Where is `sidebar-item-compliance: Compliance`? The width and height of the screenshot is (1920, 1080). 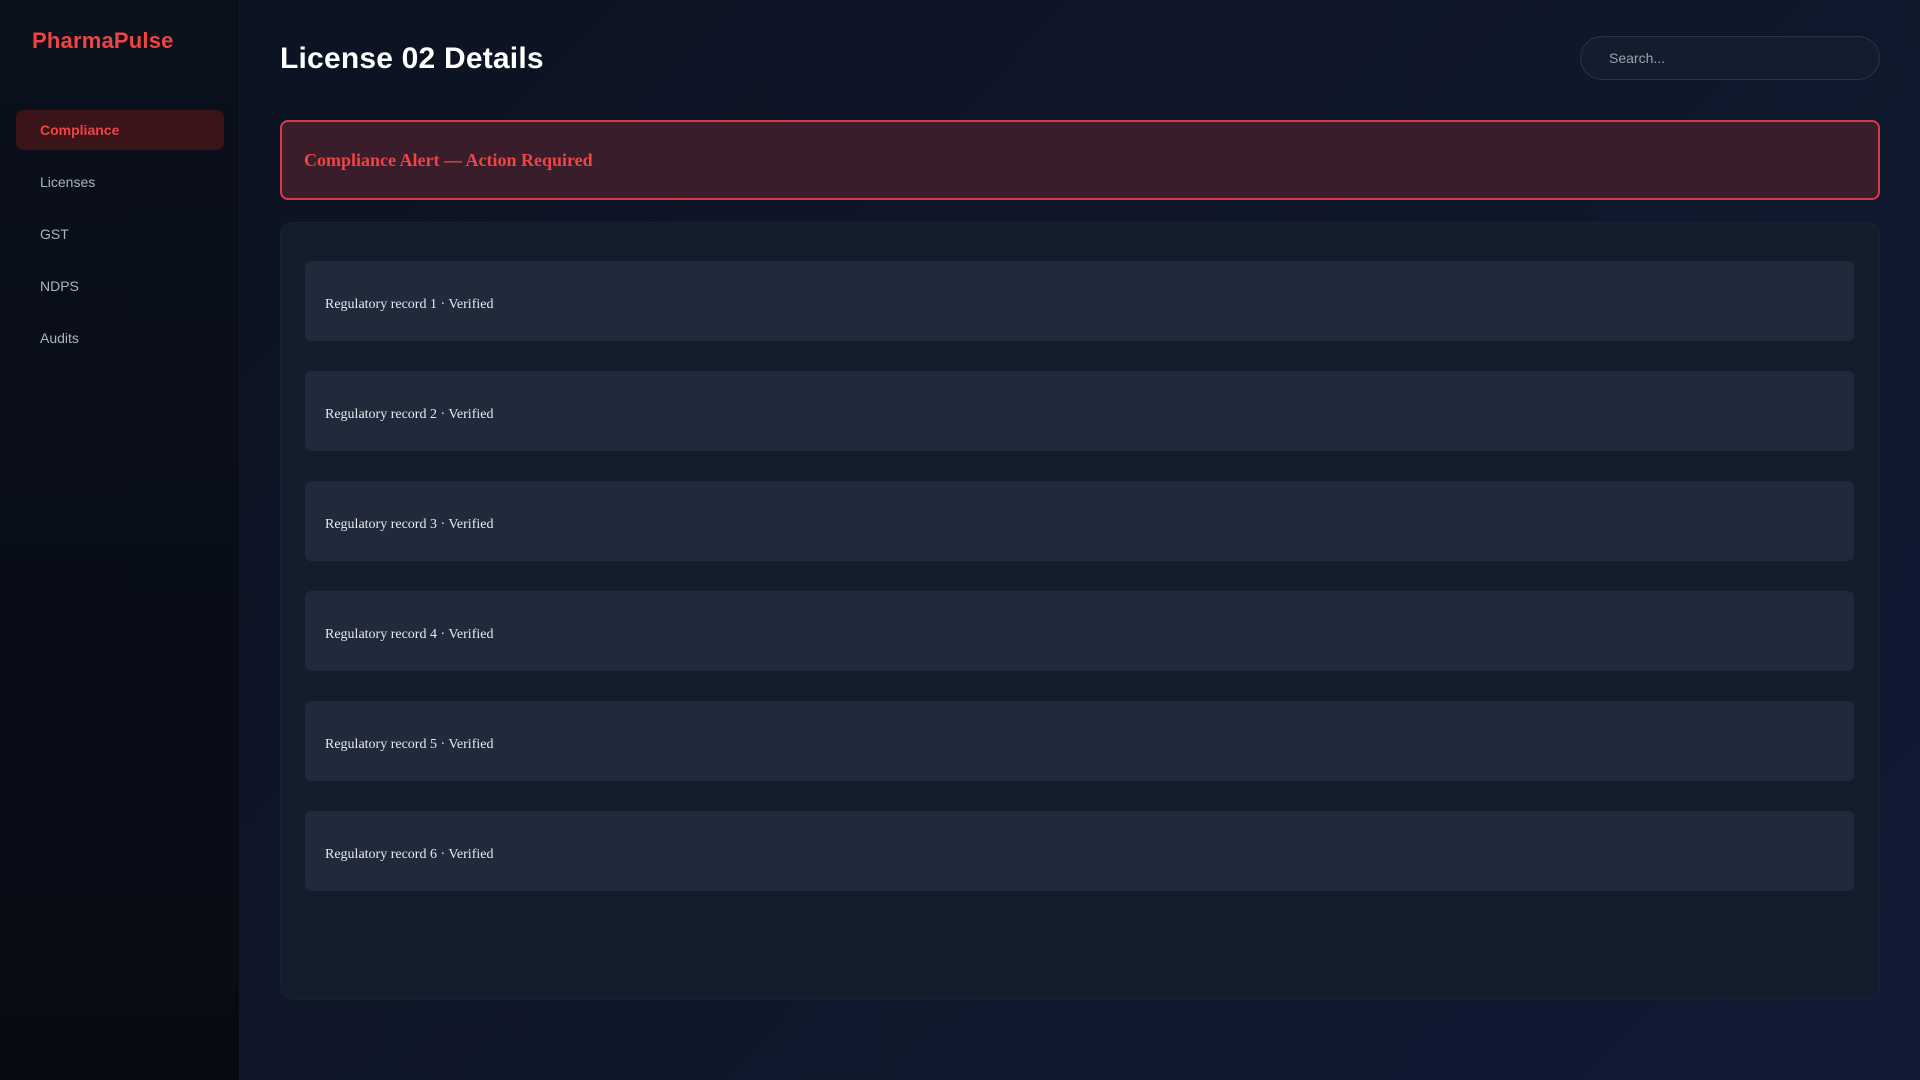
sidebar-item-compliance: Compliance is located at coordinates (120, 130).